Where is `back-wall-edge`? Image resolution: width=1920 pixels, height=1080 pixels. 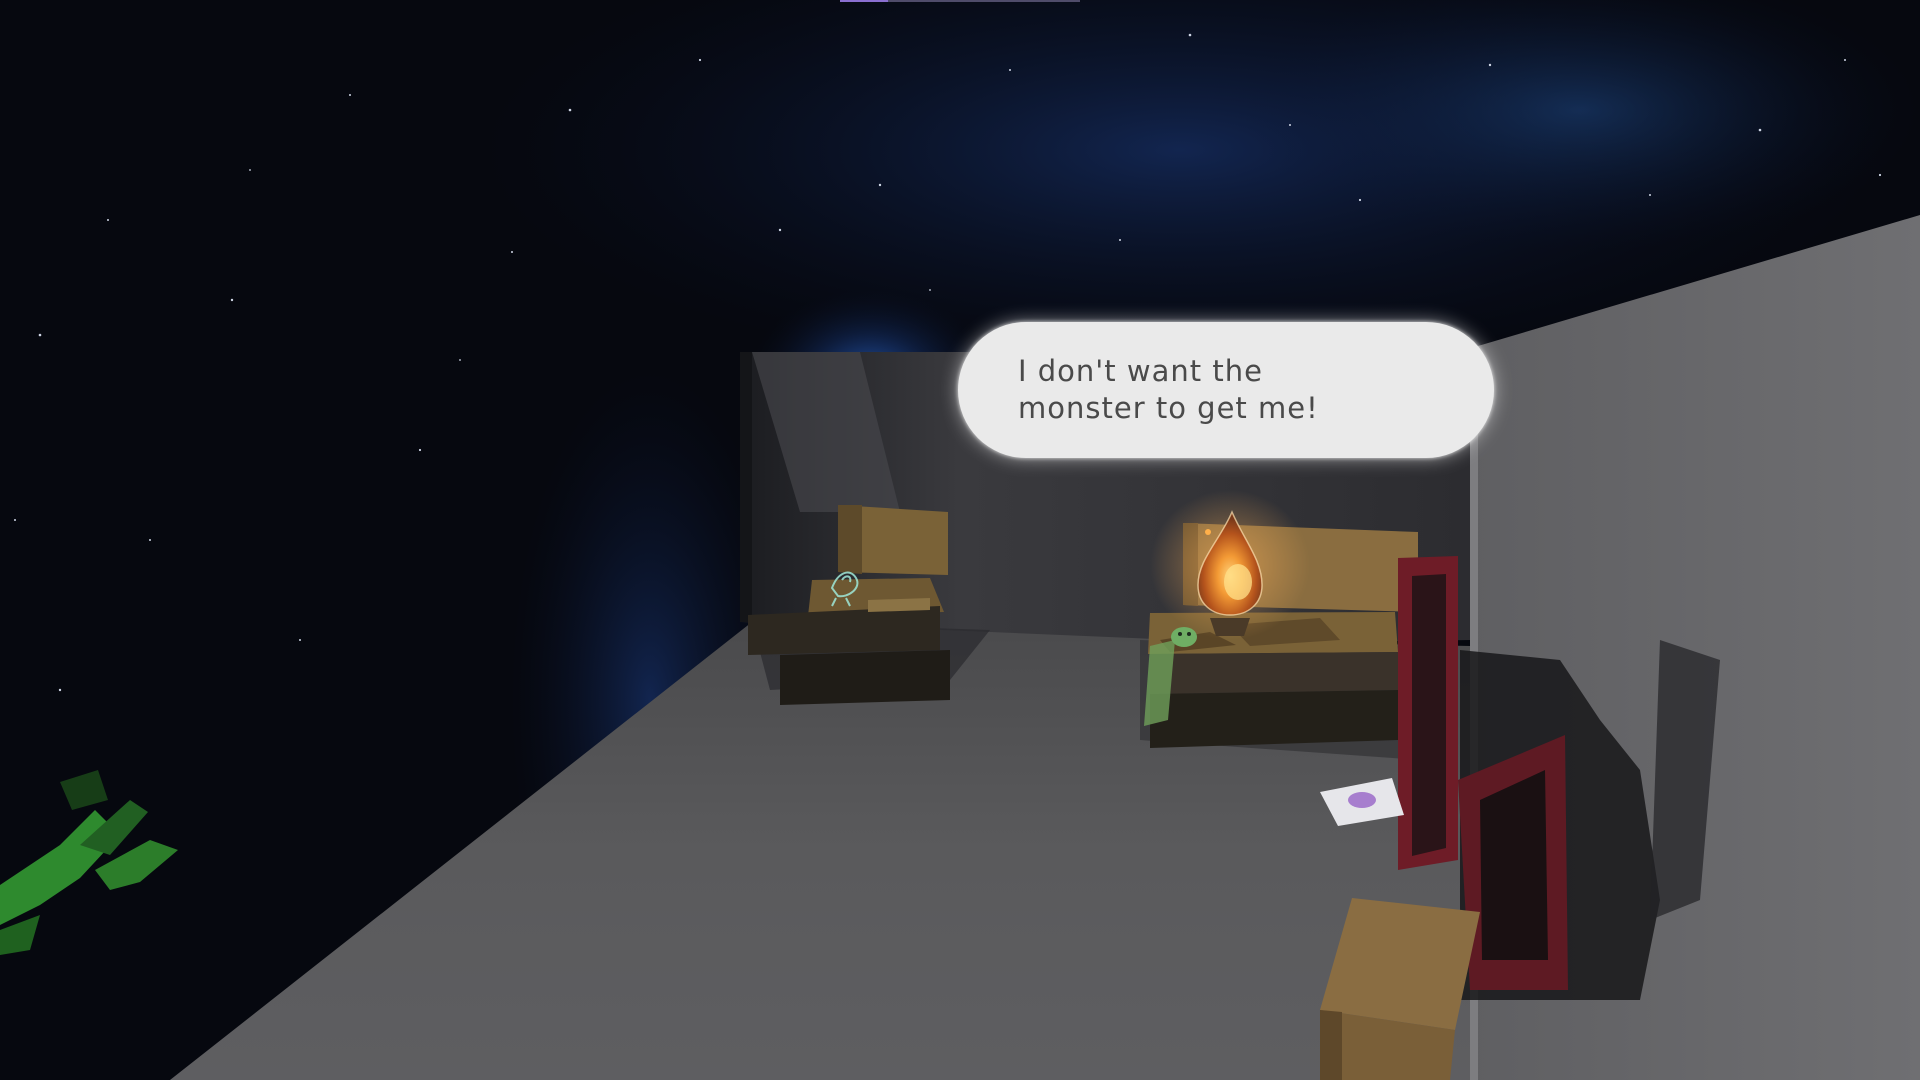
back-wall-edge is located at coordinates (746, 487).